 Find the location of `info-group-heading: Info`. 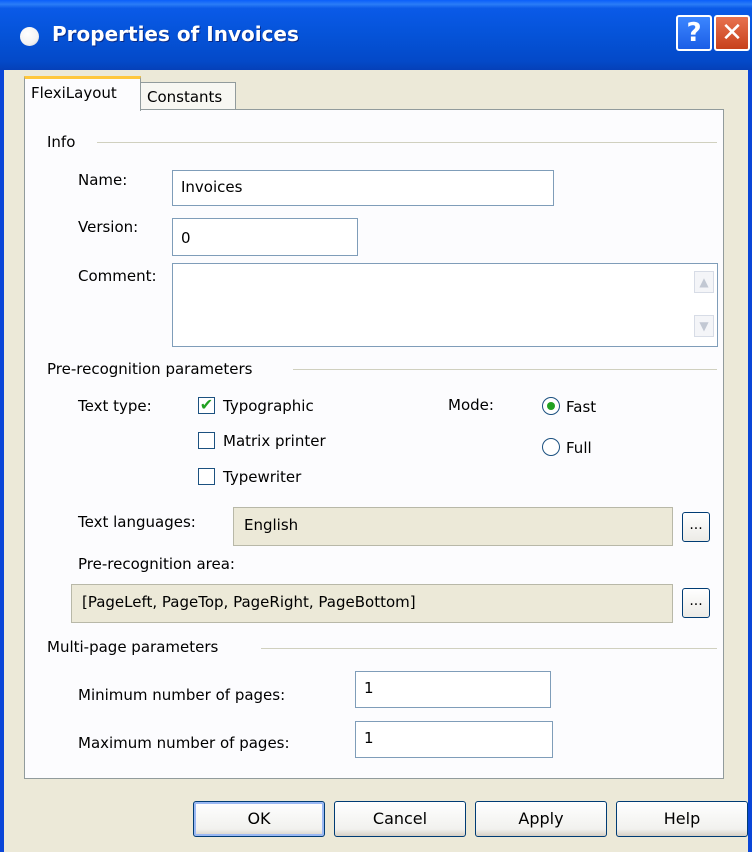

info-group-heading: Info is located at coordinates (61, 142).